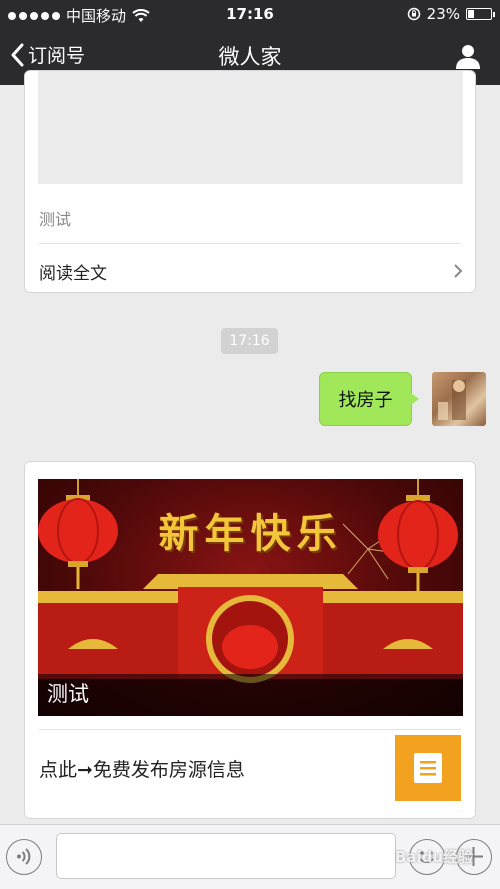  What do you see at coordinates (68, 694) in the screenshot?
I see `cover-title: 测试` at bounding box center [68, 694].